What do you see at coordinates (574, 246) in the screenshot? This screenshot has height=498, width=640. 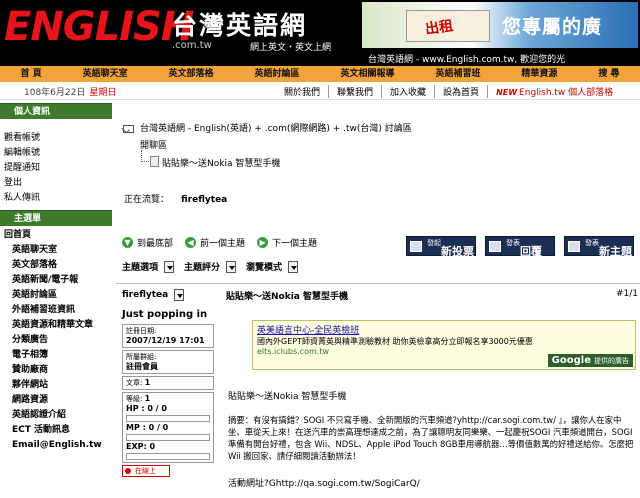 I see `new-topic-icon` at bounding box center [574, 246].